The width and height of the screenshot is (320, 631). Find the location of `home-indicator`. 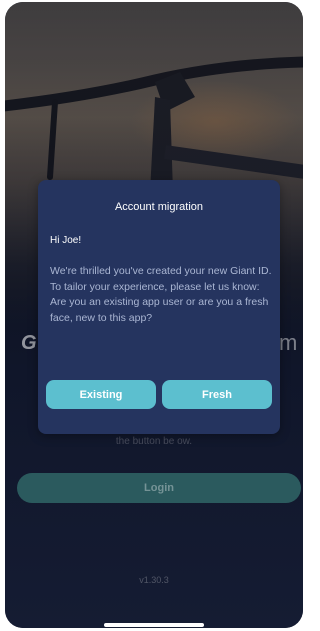

home-indicator is located at coordinates (154, 625).